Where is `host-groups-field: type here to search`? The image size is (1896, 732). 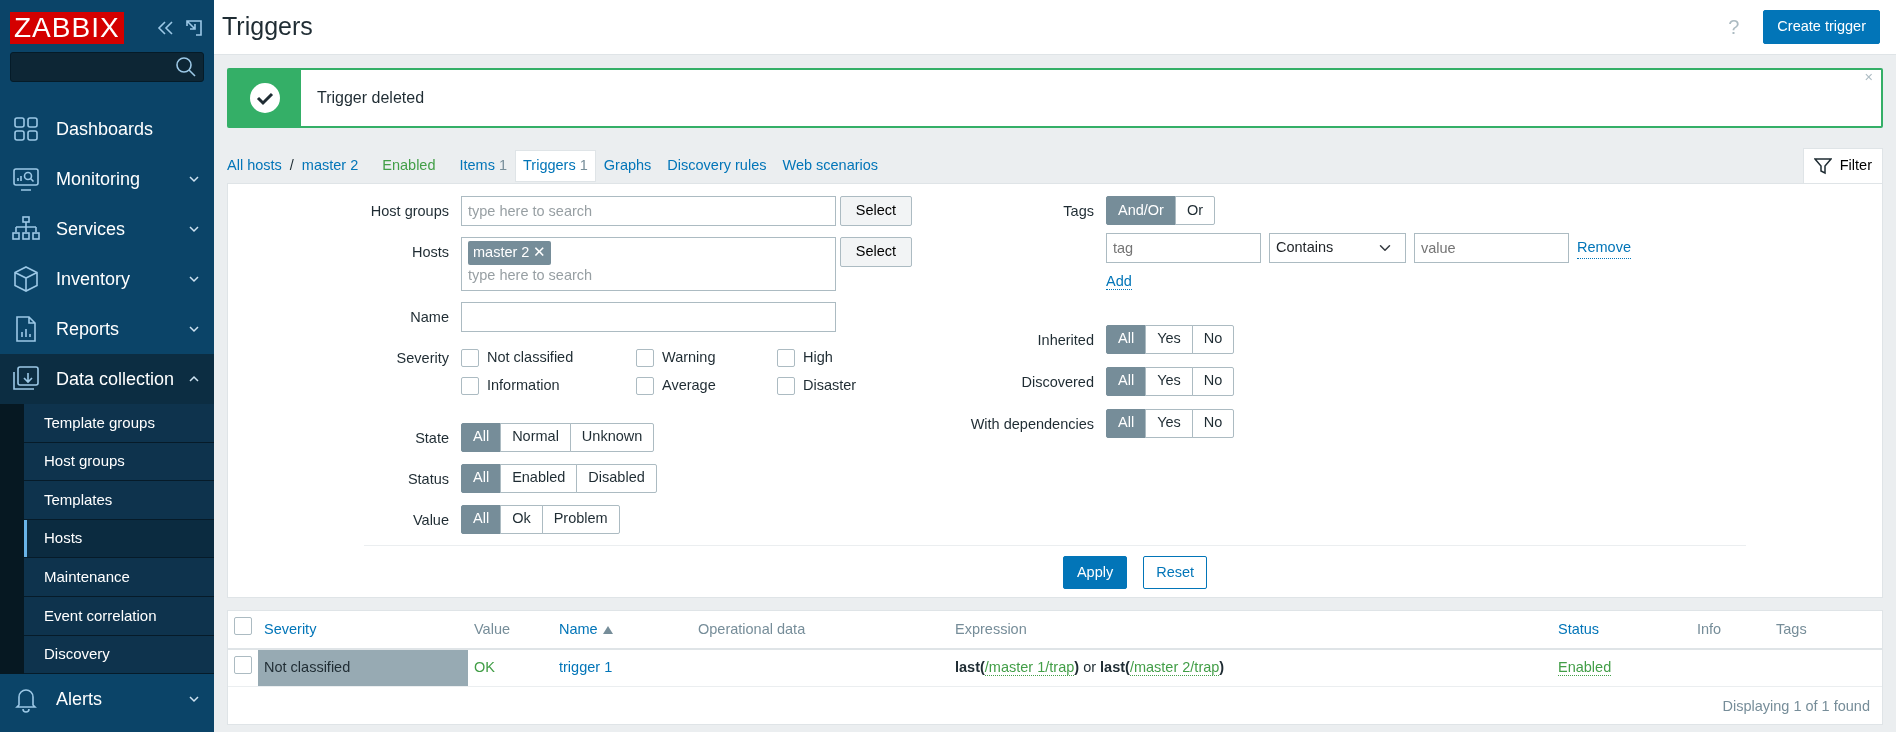 host-groups-field: type here to search is located at coordinates (648, 211).